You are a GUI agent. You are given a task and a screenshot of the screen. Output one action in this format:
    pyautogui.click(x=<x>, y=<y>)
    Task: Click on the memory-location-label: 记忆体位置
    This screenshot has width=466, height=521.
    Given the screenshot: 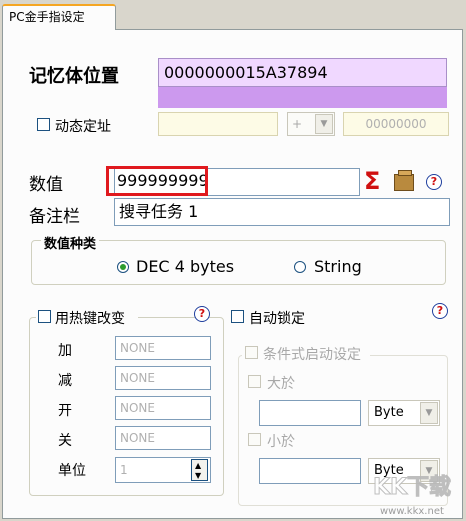 What is the action you would take?
    pyautogui.click(x=74, y=76)
    